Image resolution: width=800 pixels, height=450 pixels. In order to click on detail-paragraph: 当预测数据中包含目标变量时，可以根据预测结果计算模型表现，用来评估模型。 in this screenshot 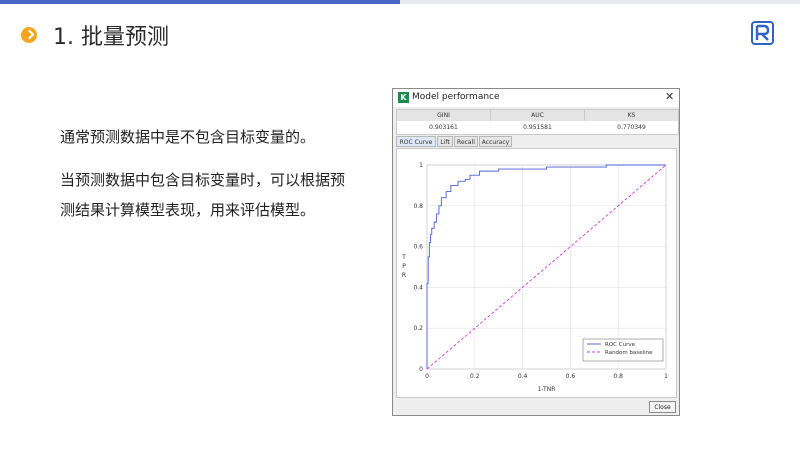, I will do `click(203, 195)`.